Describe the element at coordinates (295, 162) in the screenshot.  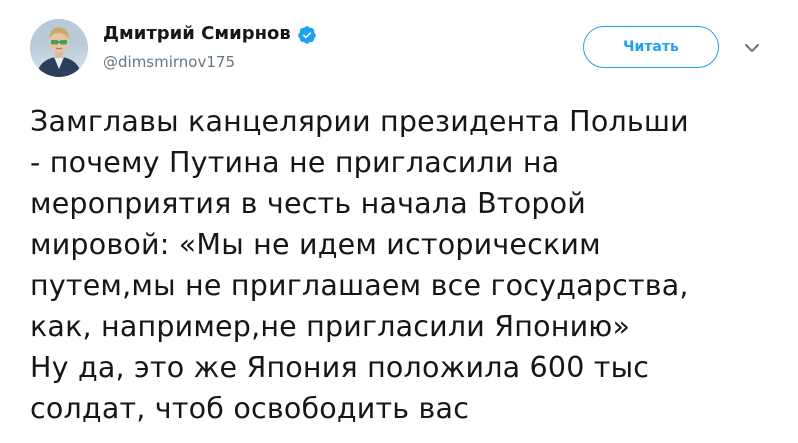
I see `tweet-text-line: - почему Путина не пригласили на` at that location.